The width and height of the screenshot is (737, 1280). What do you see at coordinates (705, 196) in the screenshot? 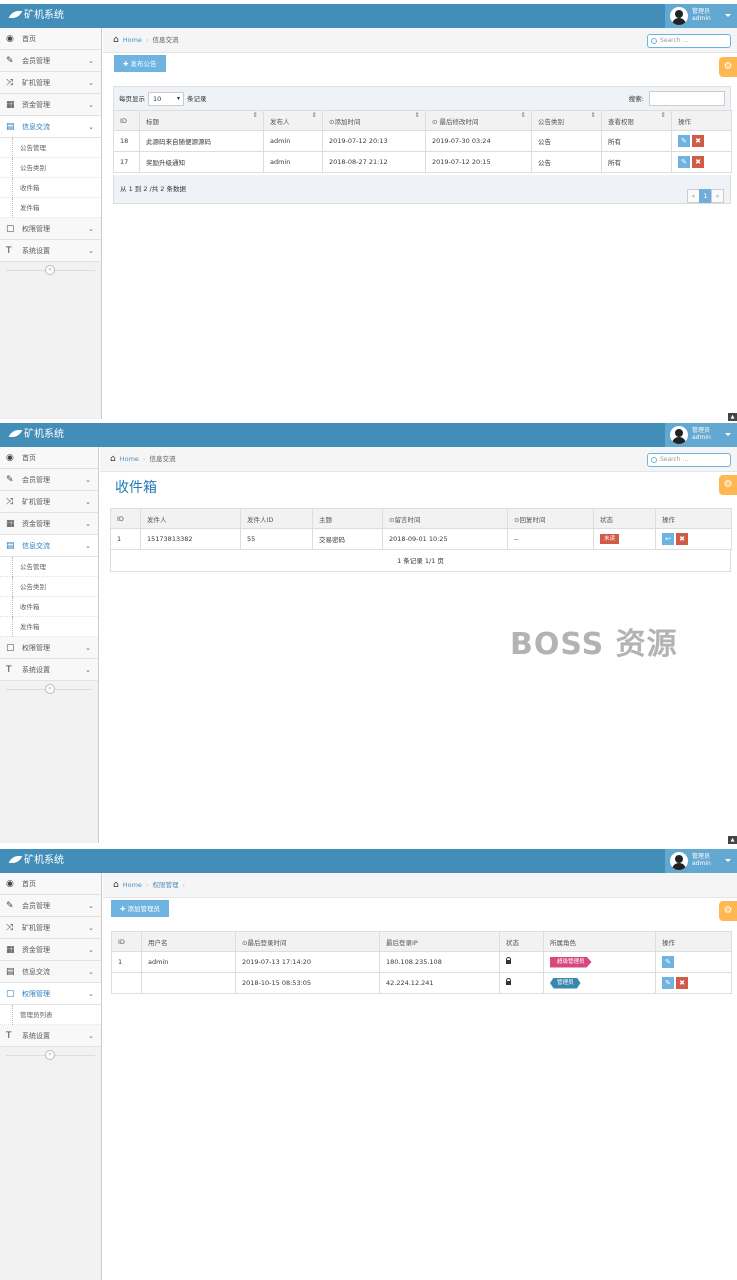
I see `pagination: «1»` at bounding box center [705, 196].